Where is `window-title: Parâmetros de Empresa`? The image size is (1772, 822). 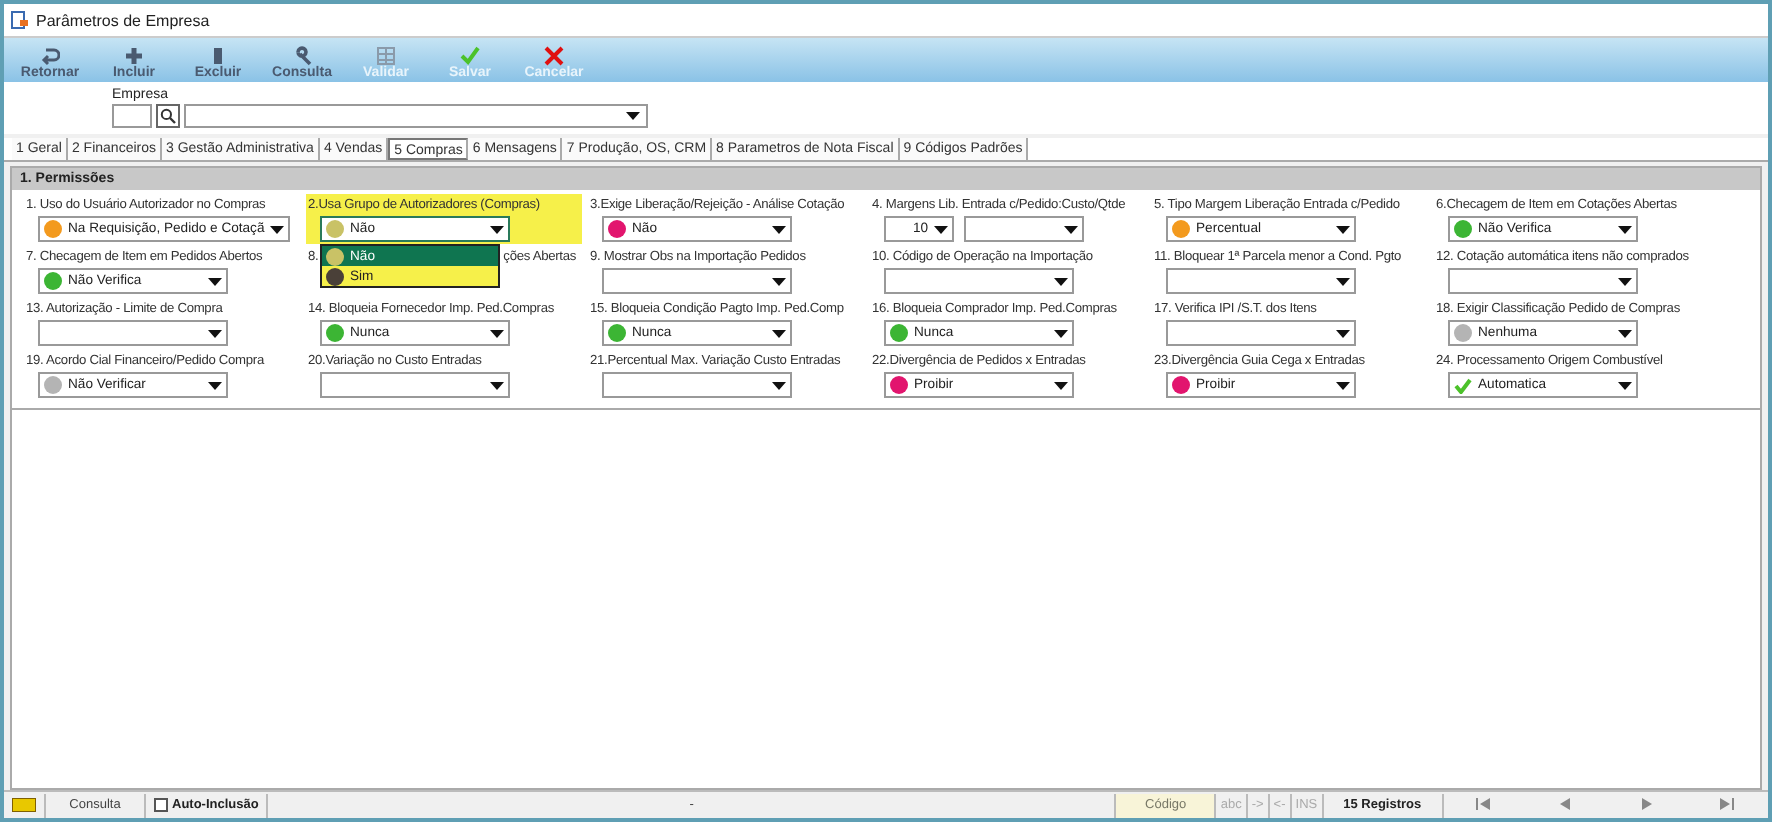
window-title: Parâmetros de Empresa is located at coordinates (123, 20).